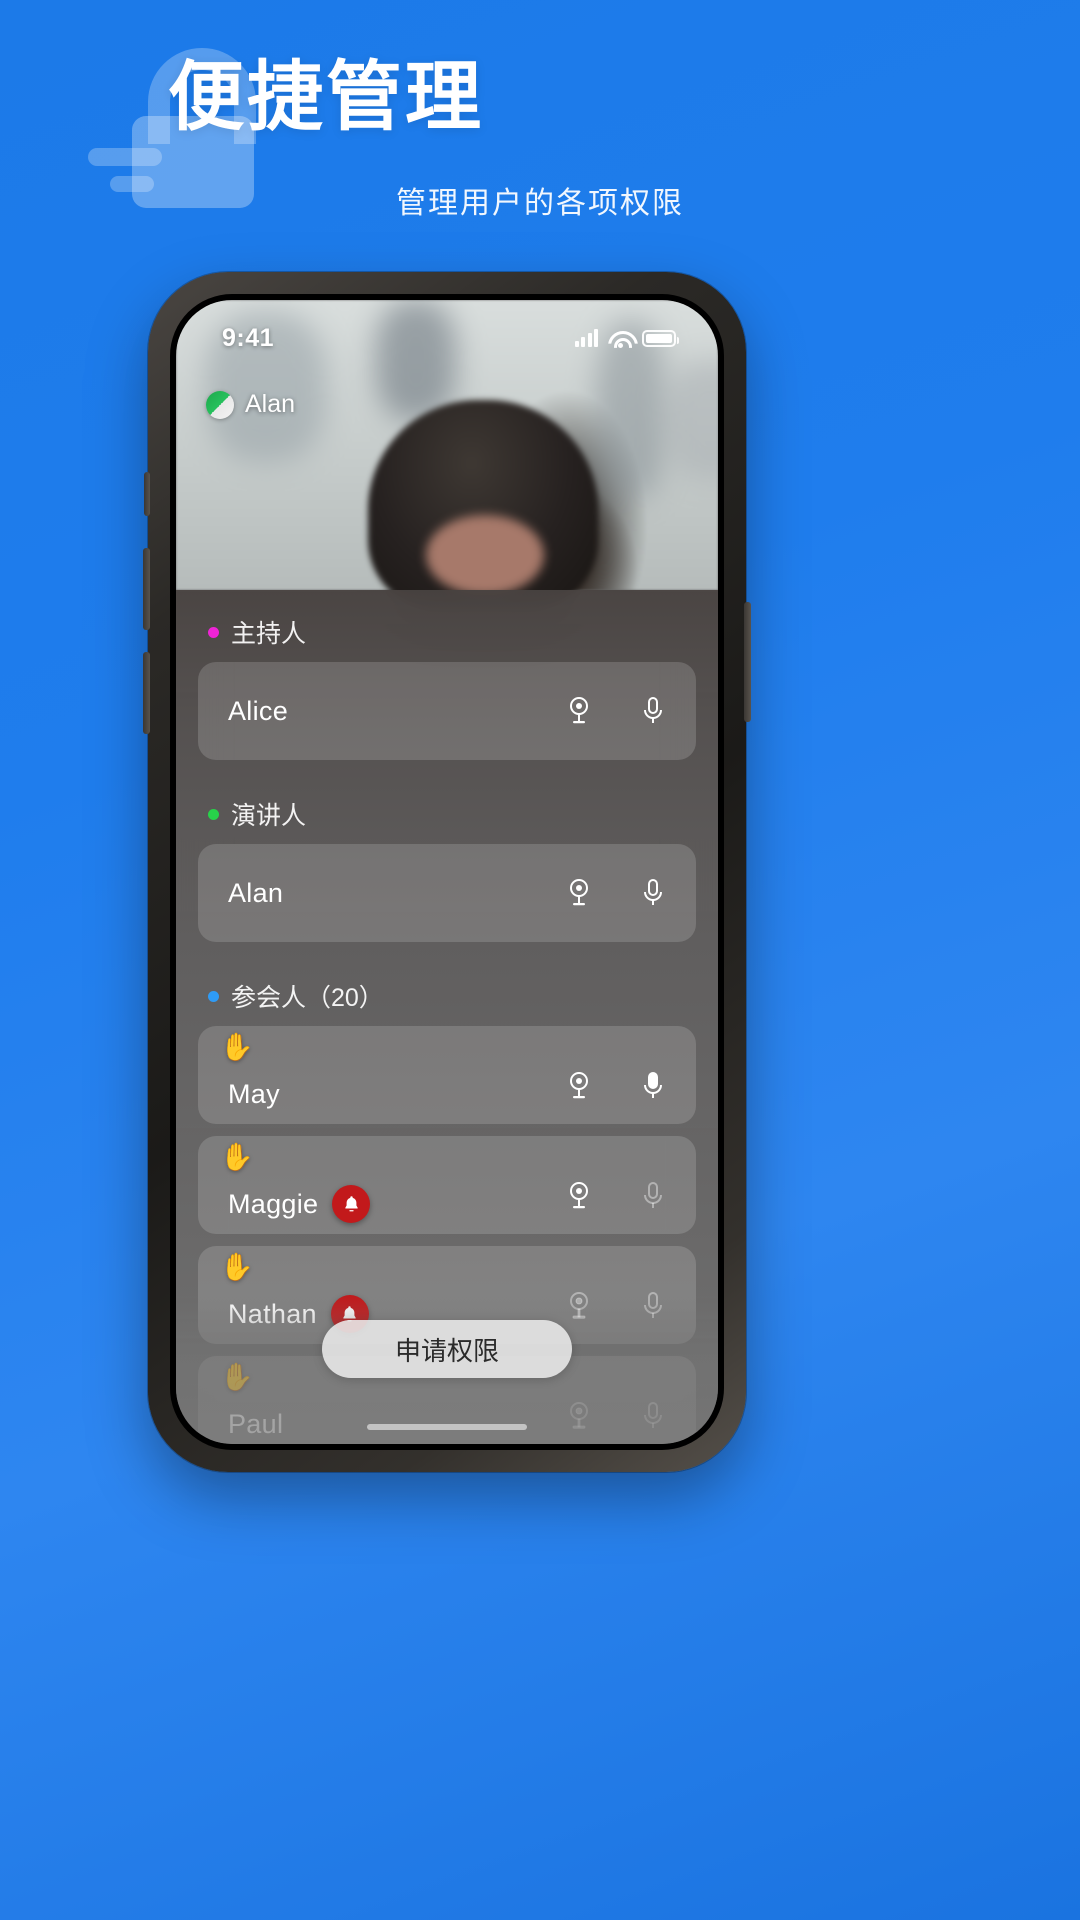 The width and height of the screenshot is (1080, 1920). I want to click on phone-power-button, so click(747, 662).